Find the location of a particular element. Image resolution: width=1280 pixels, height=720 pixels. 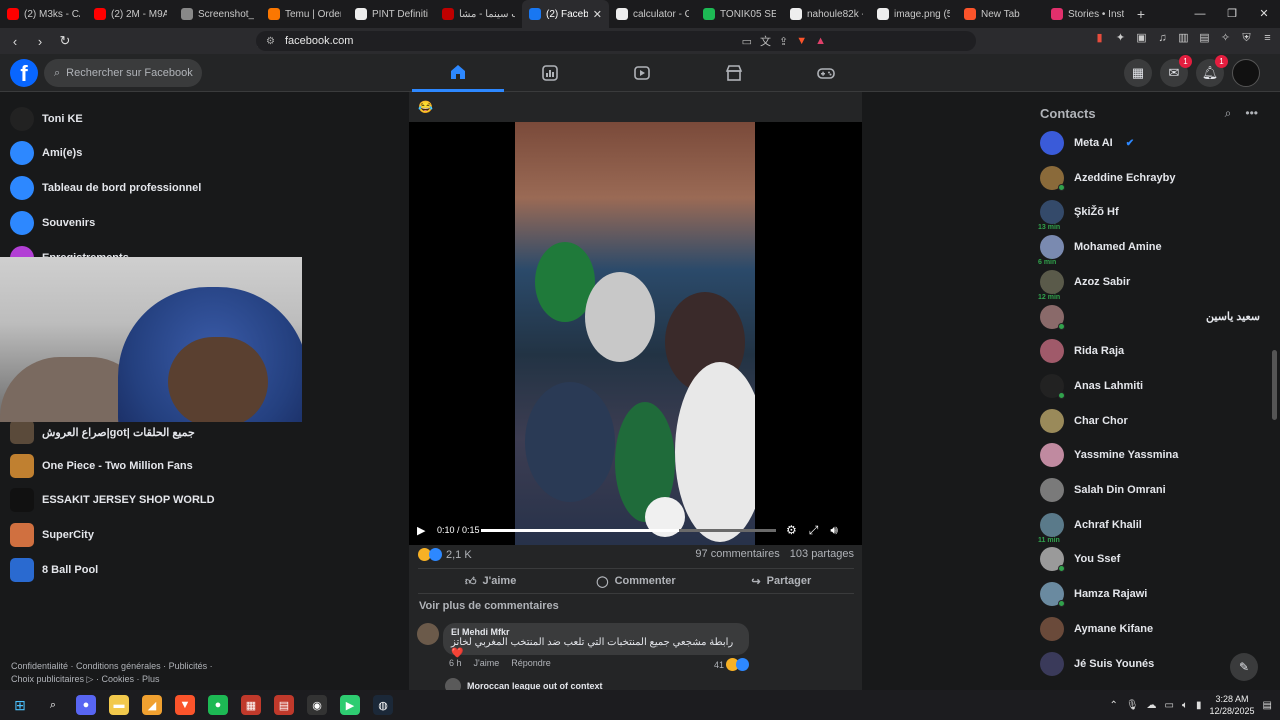

brave-shield-icon: ▼ is located at coordinates (801, 41).